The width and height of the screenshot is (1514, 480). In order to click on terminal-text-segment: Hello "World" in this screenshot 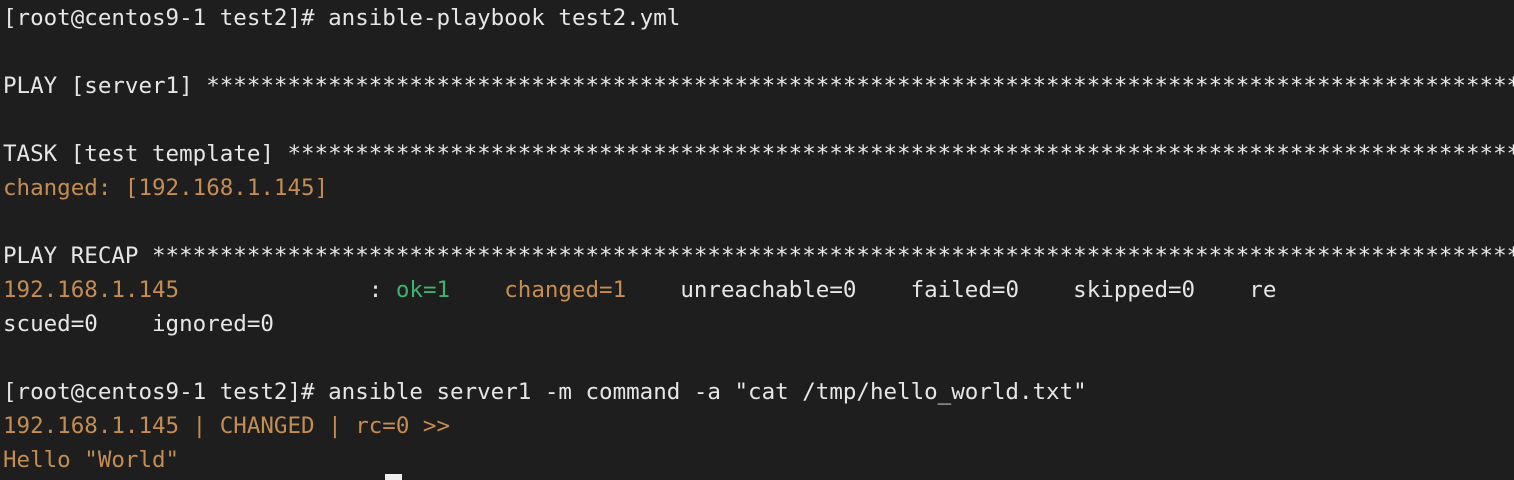, I will do `click(91, 460)`.